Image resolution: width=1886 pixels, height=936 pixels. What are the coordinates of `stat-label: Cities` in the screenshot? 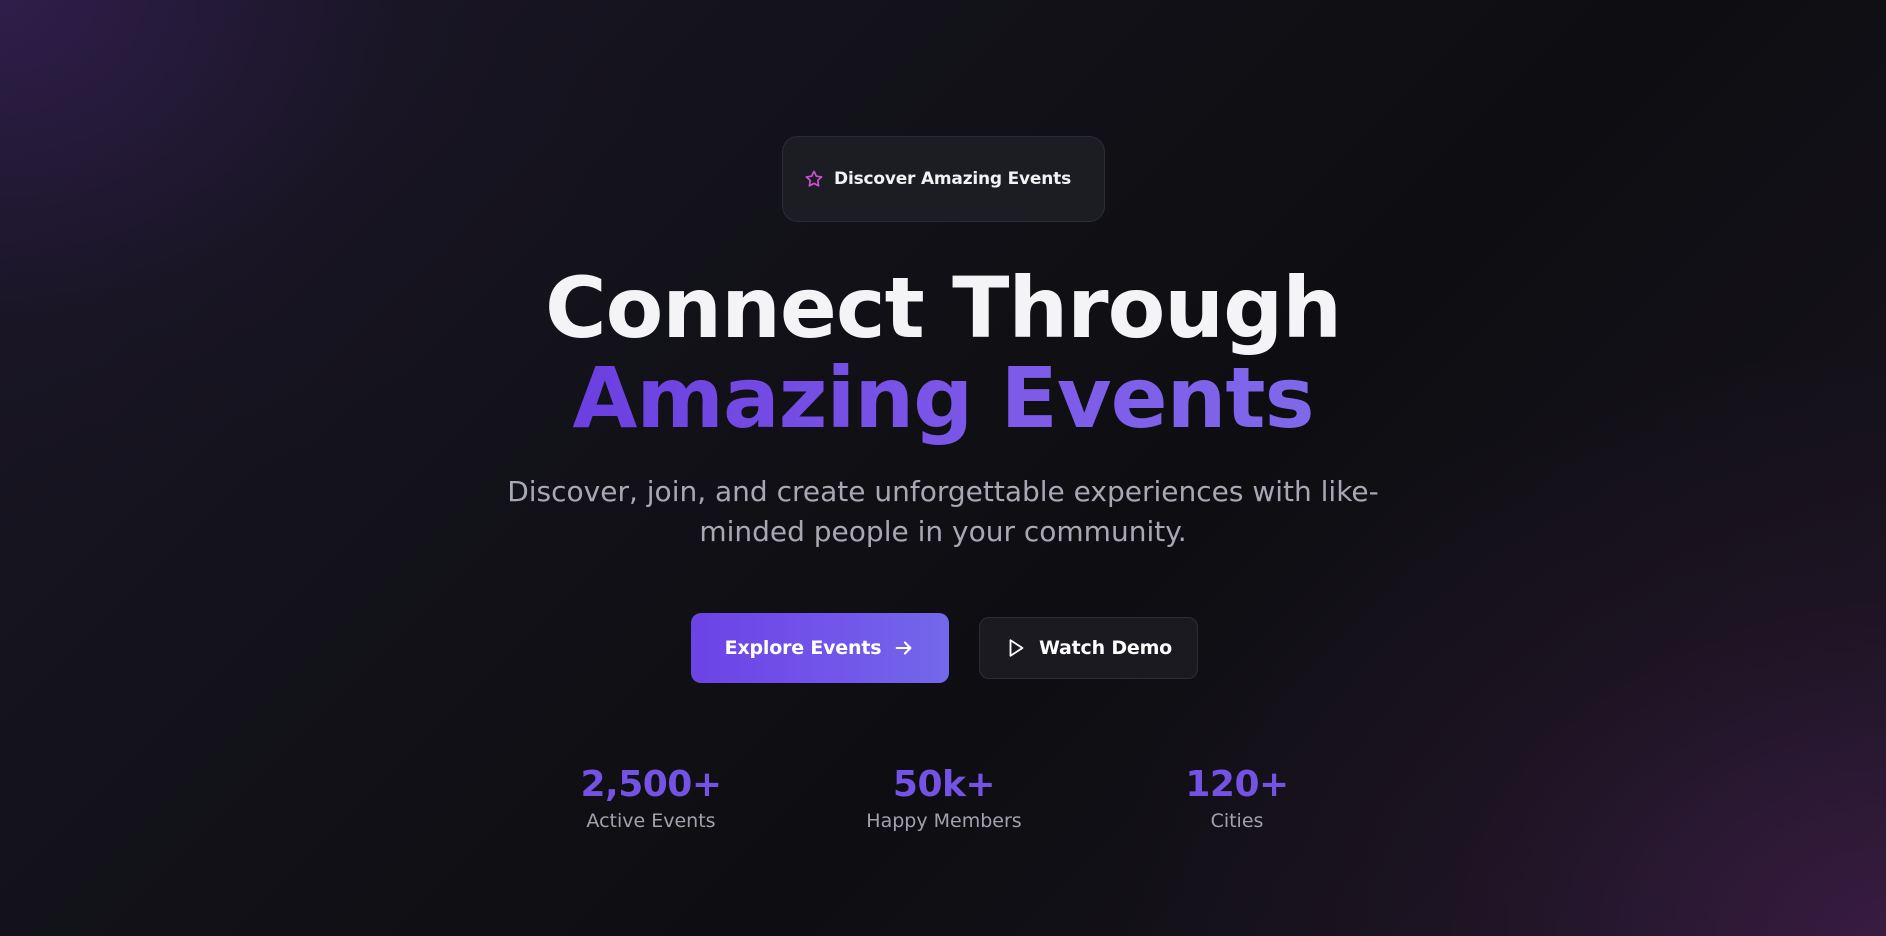 It's located at (1237, 821).